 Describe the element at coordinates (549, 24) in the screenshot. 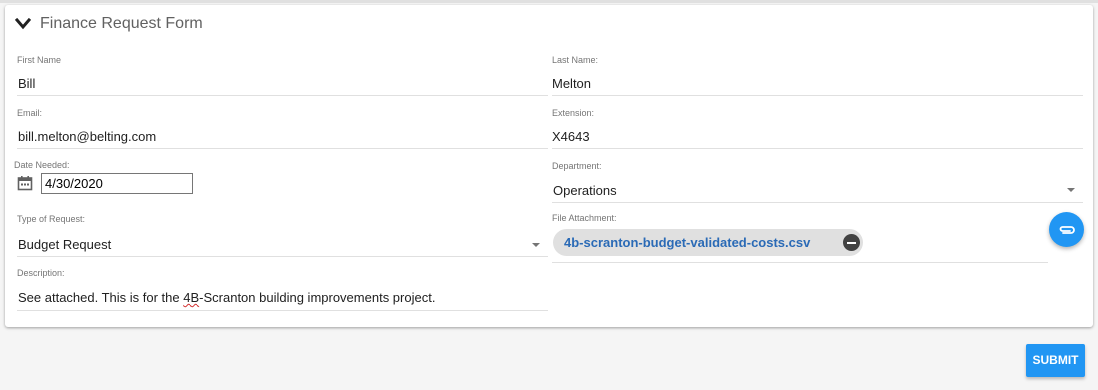

I see `card-header: Finance Request Form` at that location.